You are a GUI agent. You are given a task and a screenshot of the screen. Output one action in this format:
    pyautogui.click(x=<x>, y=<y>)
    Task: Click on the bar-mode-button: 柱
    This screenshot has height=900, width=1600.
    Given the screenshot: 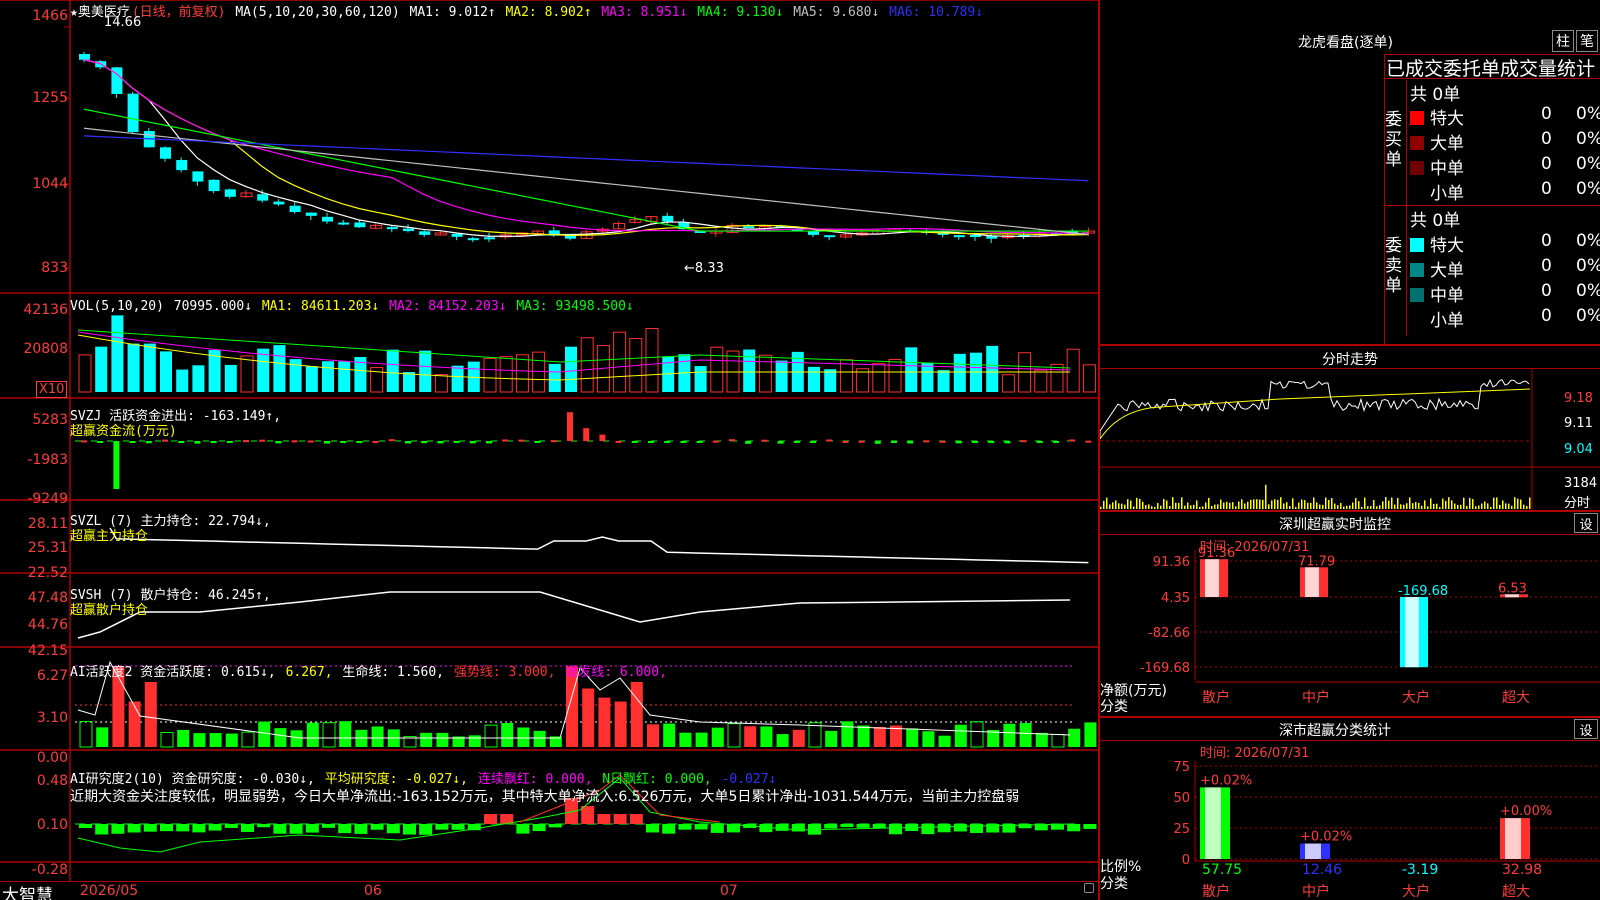 What is the action you would take?
    pyautogui.click(x=1563, y=41)
    